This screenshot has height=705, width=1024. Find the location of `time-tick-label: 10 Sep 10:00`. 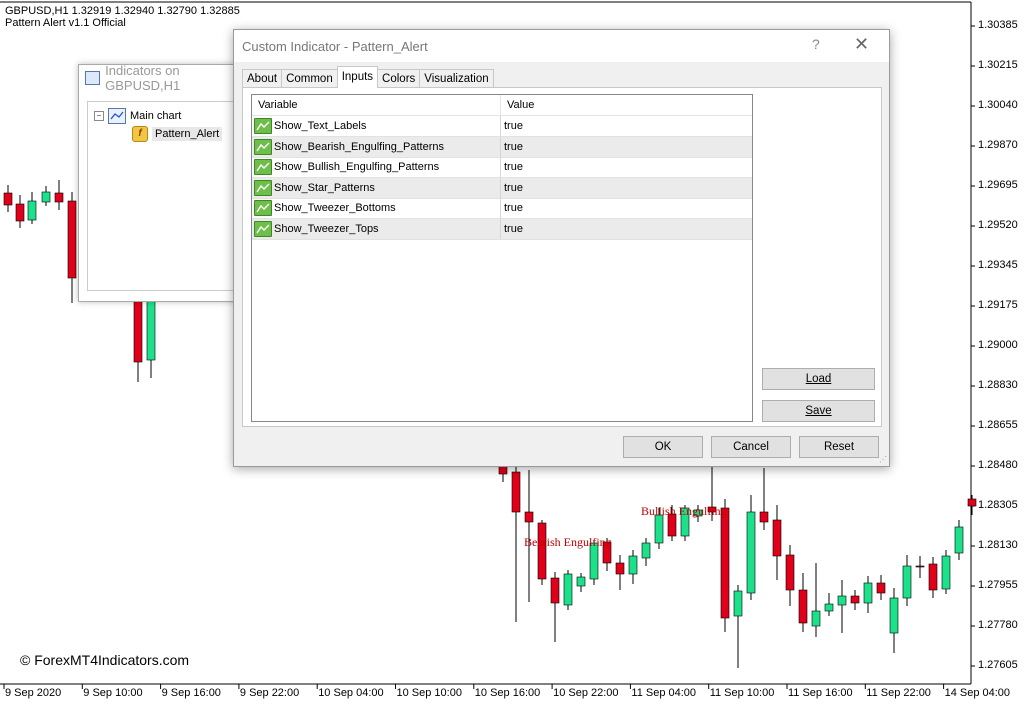

time-tick-label: 10 Sep 10:00 is located at coordinates (429, 693).